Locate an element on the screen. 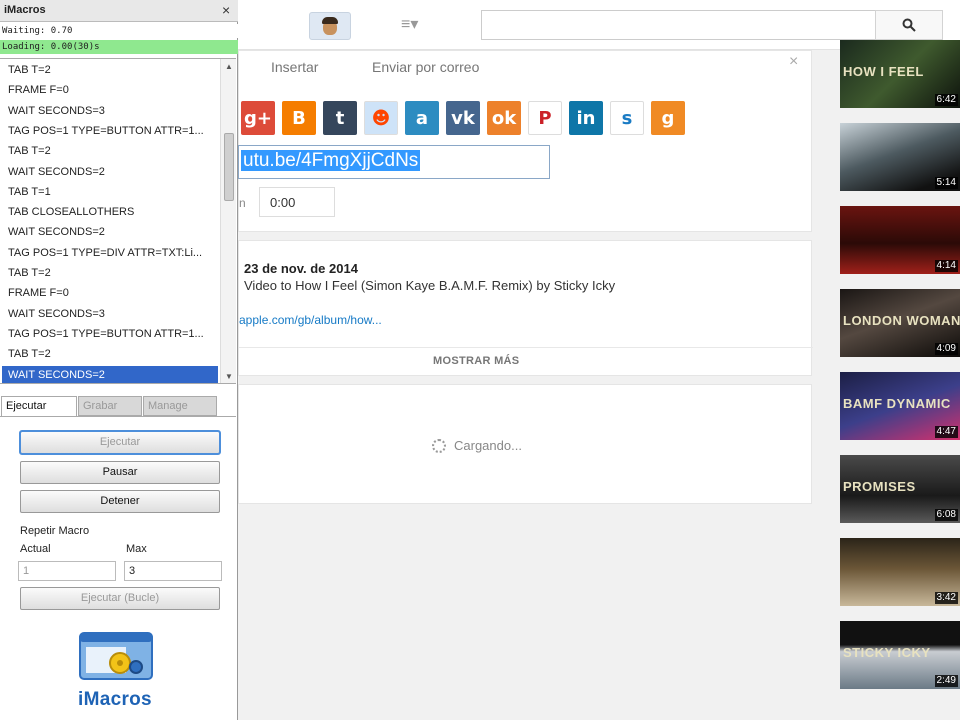  imacros-logo-text: iMacros is located at coordinates (115, 699).